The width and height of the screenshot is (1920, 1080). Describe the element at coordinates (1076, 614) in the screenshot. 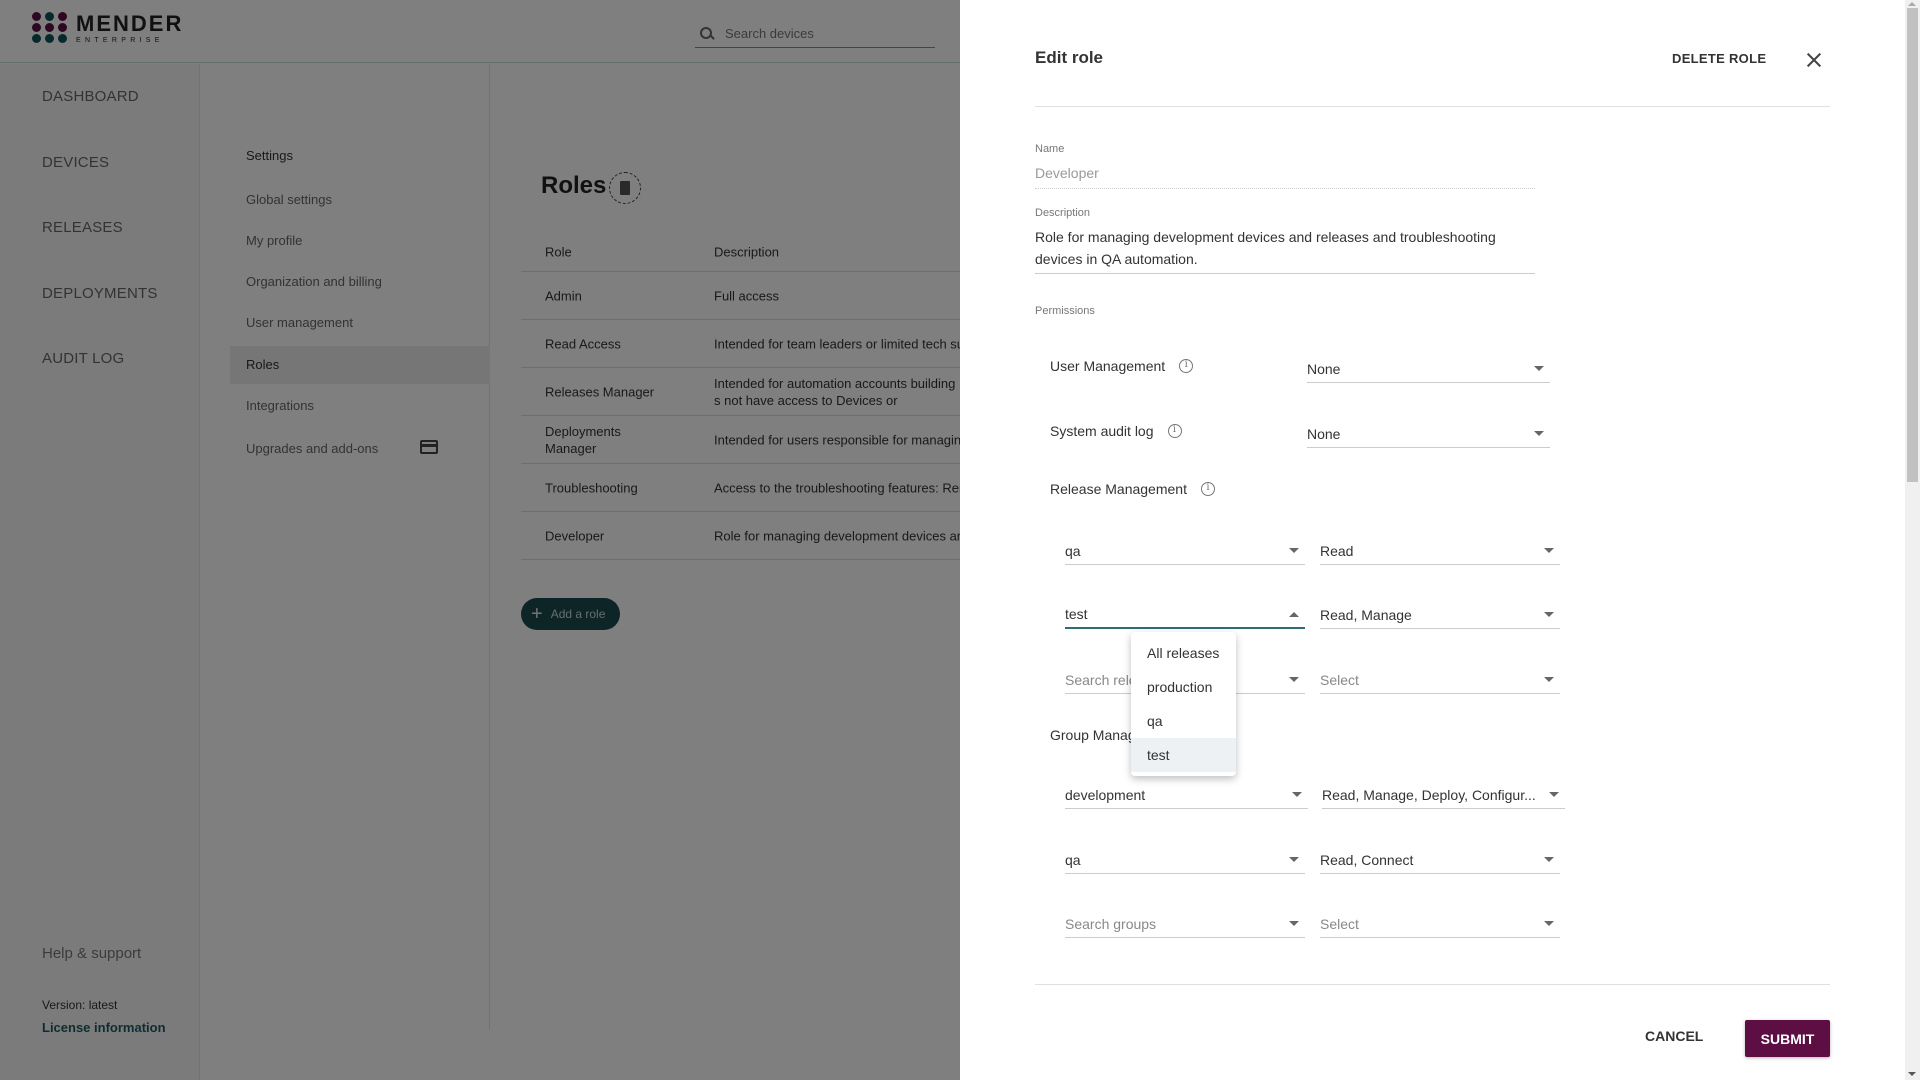

I see `select-value: test` at that location.